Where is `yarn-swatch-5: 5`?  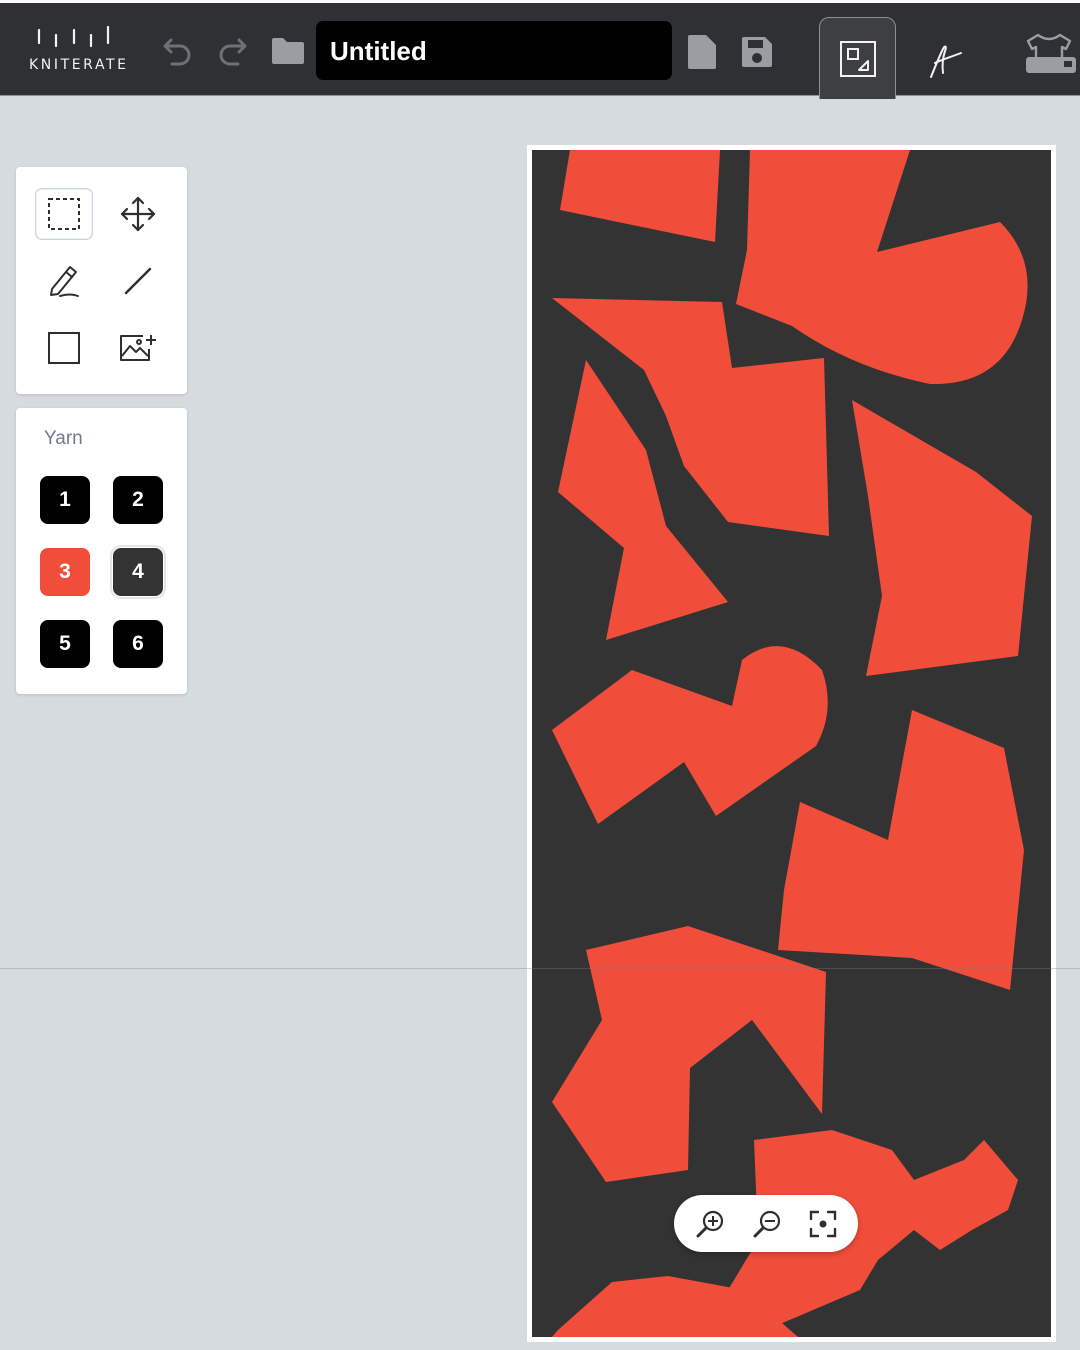
yarn-swatch-5: 5 is located at coordinates (65, 644).